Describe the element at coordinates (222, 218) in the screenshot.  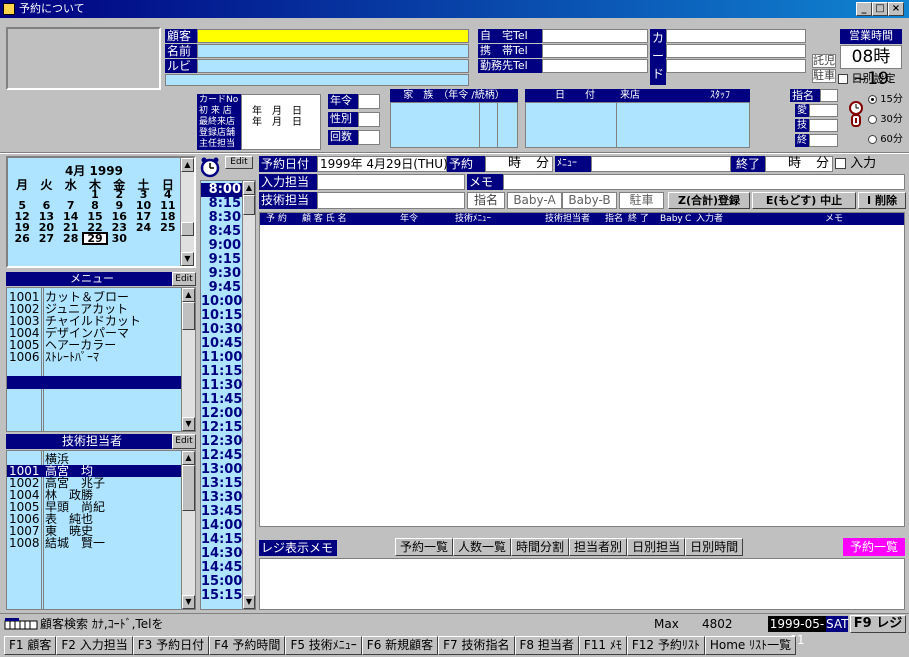
I see `time-slot: 8:30` at that location.